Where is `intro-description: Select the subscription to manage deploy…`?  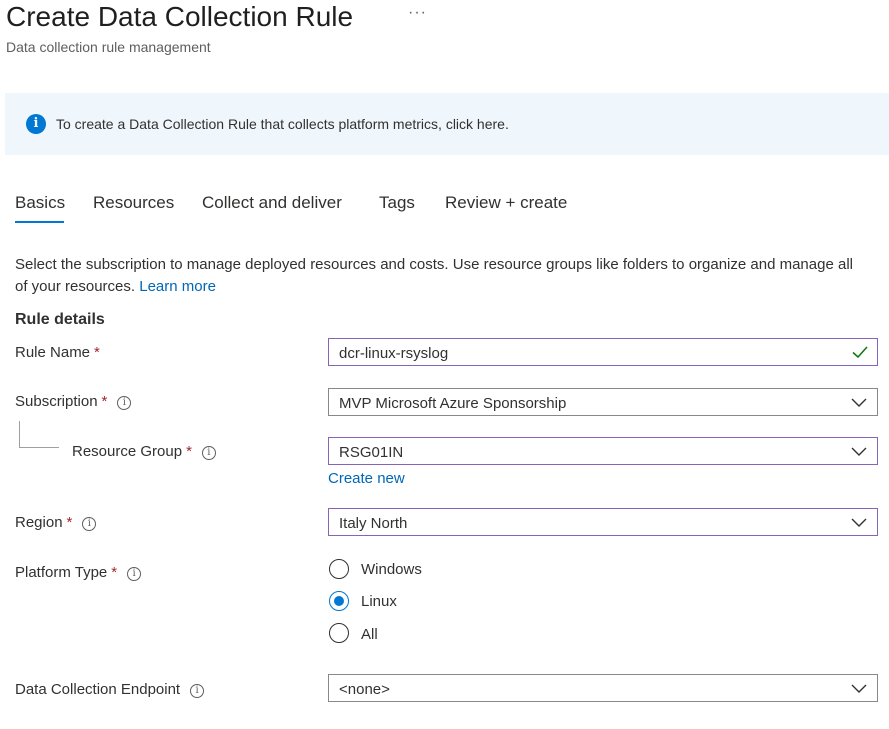 intro-description: Select the subscription to manage deploy… is located at coordinates (435, 276).